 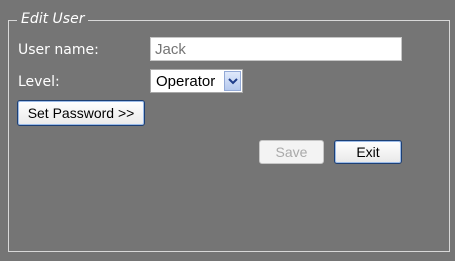 I want to click on level-select: Operator, so click(x=196, y=81).